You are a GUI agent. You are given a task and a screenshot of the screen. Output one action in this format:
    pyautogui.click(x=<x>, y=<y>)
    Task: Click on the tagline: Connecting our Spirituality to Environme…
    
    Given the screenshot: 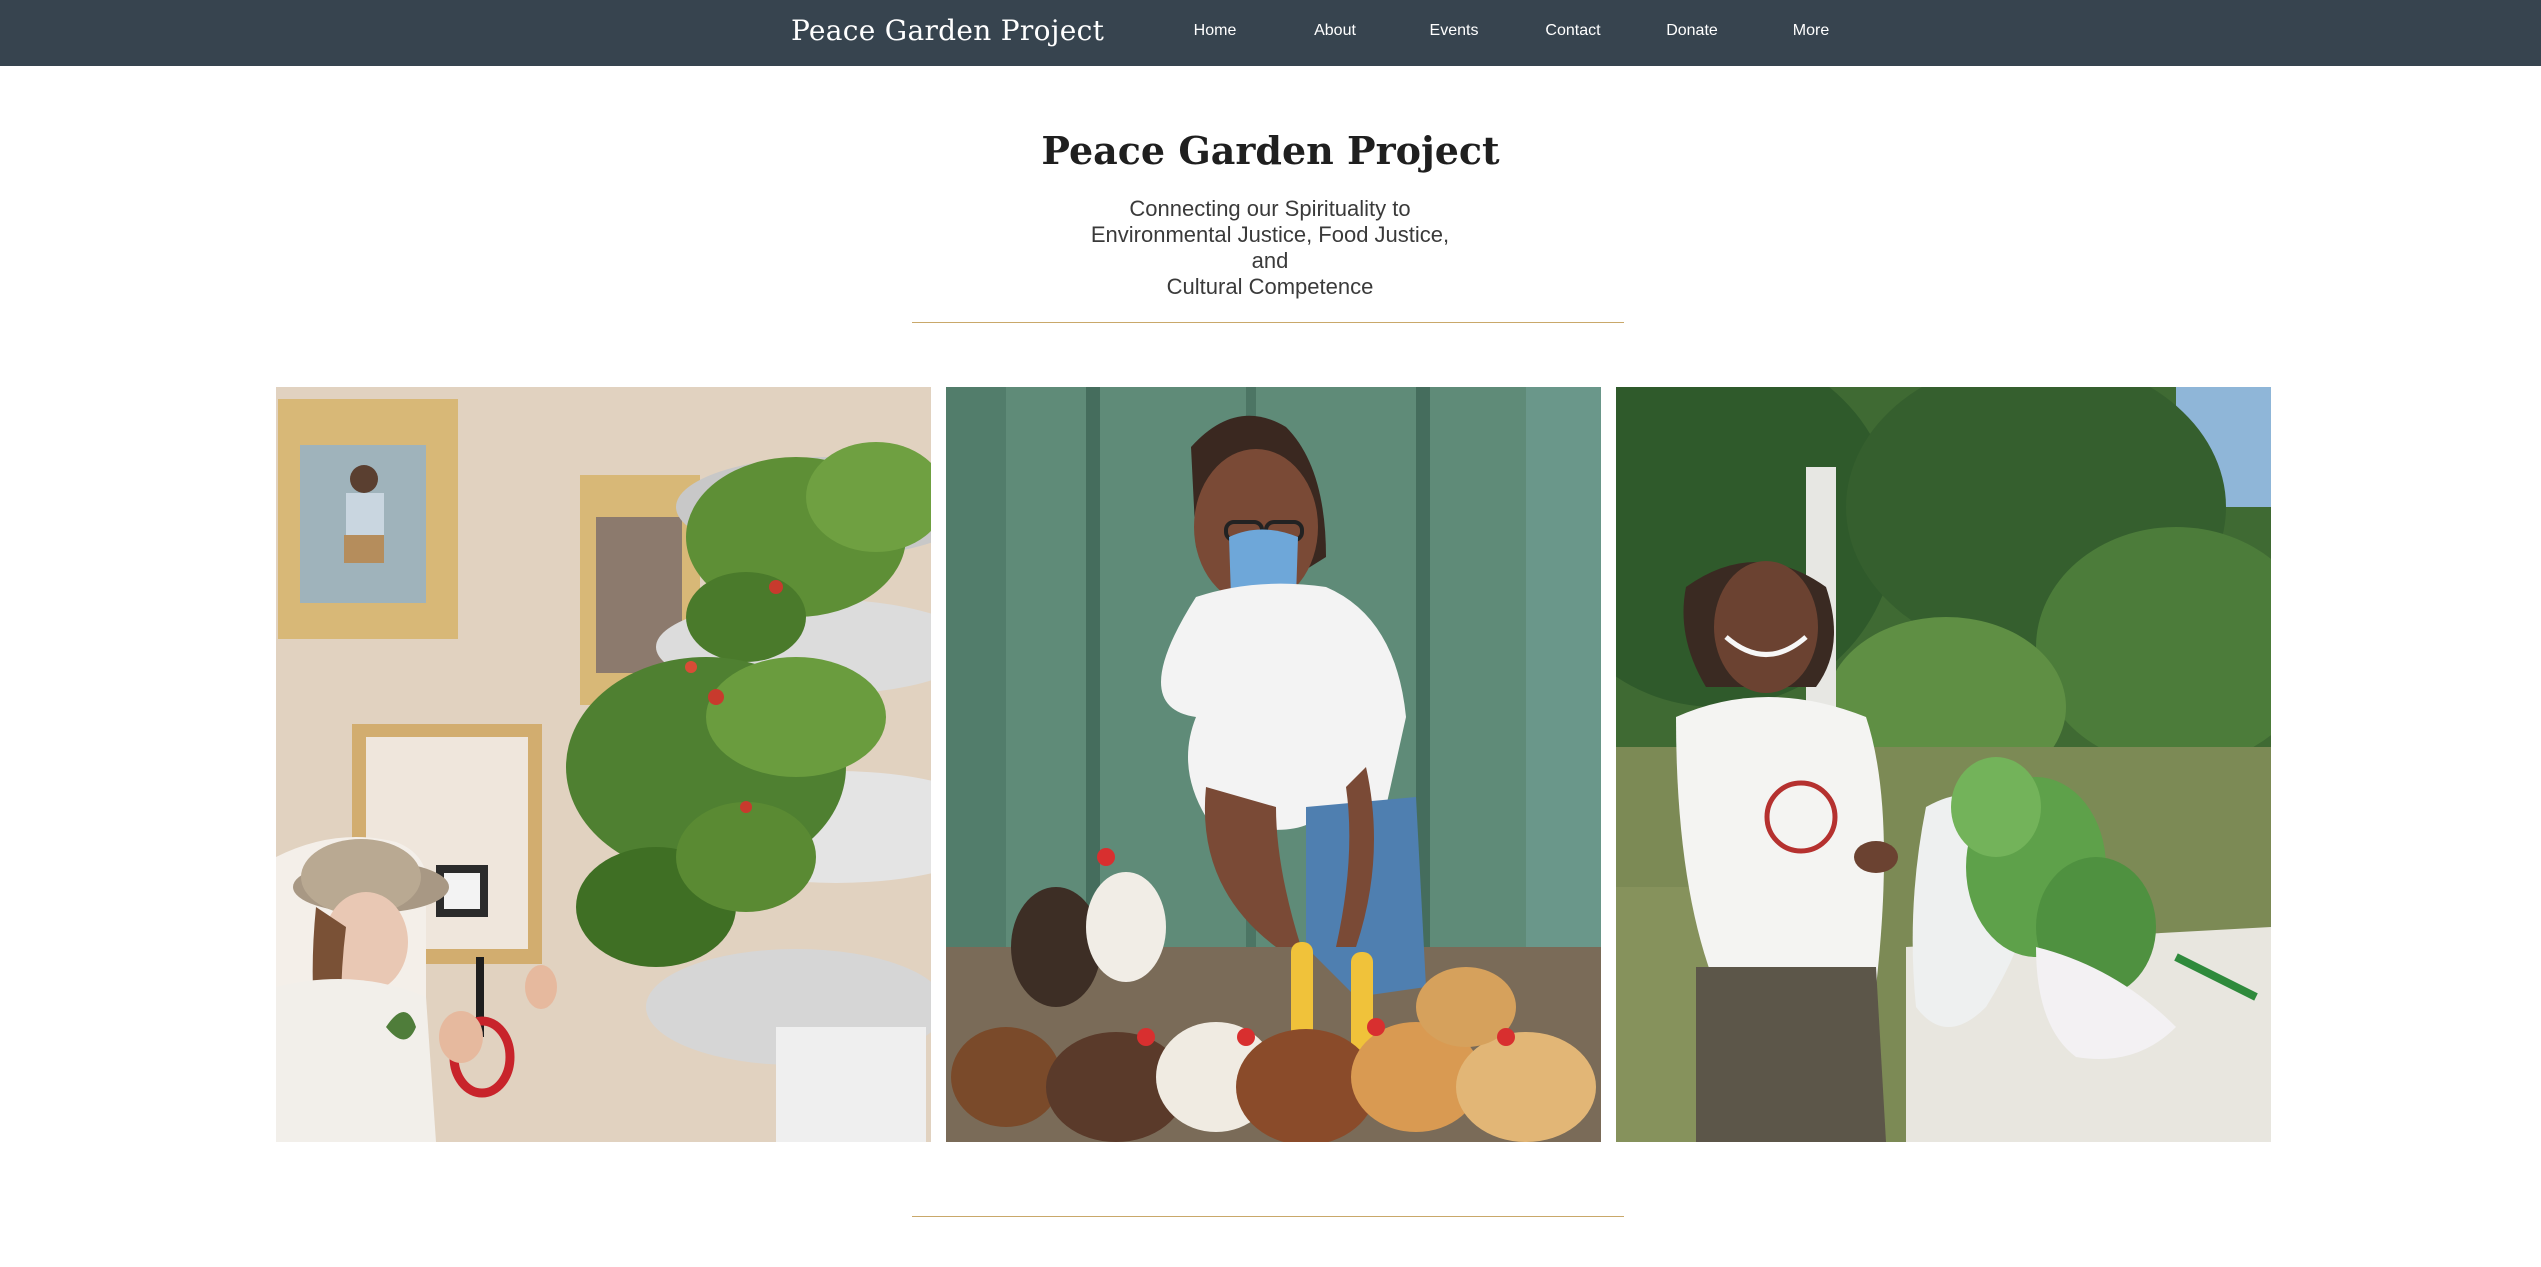 What is the action you would take?
    pyautogui.click(x=1270, y=248)
    